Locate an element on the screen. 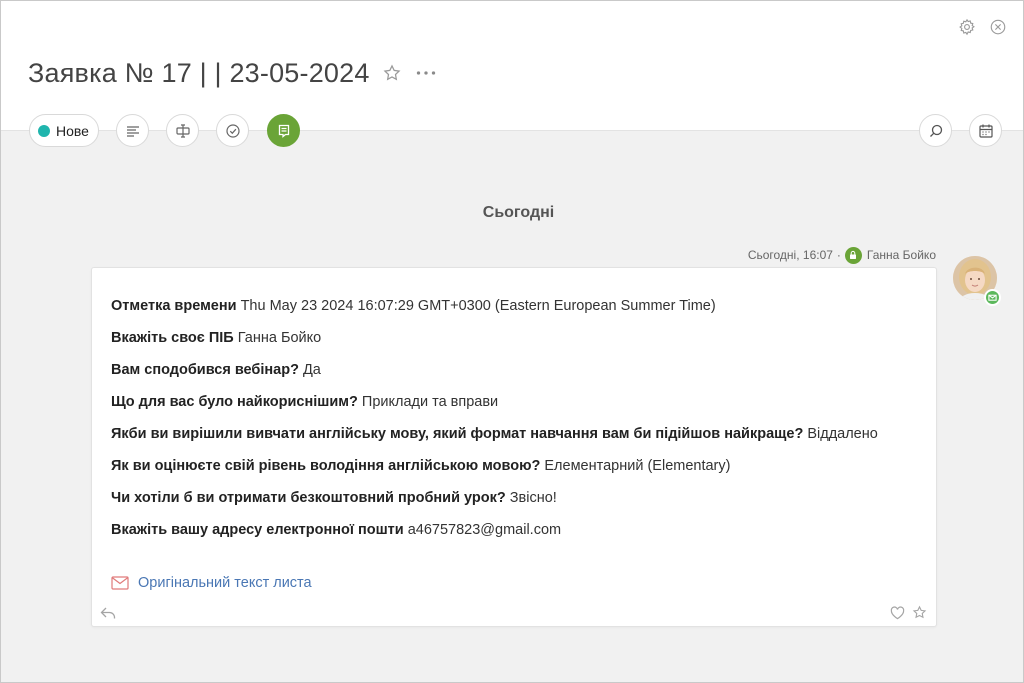  message-author: Ганна Бойко is located at coordinates (901, 255).